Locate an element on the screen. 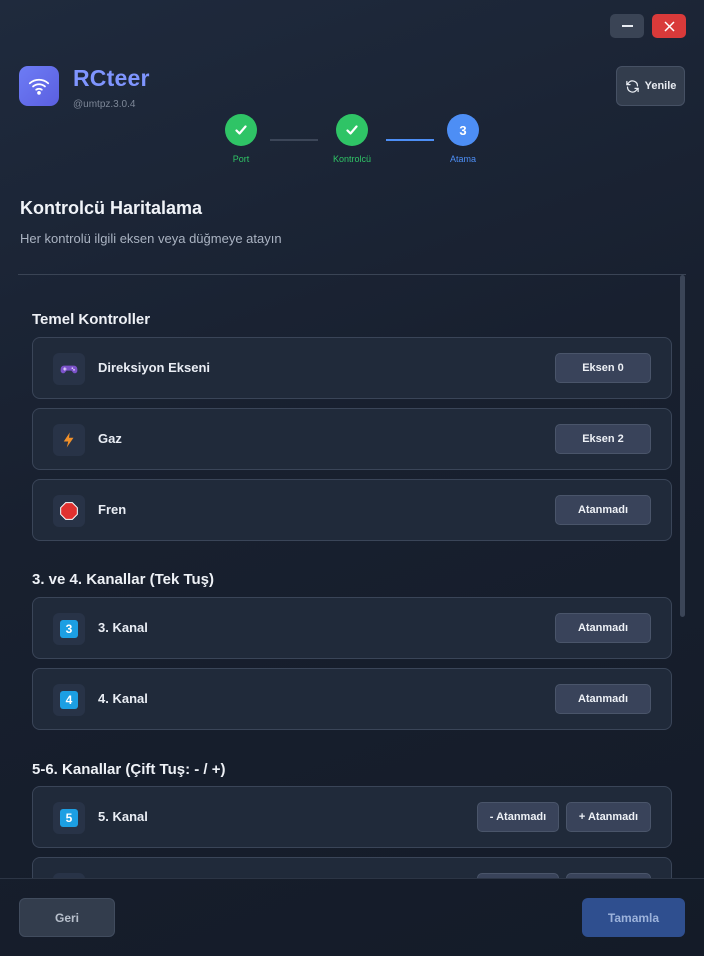  minimize-button is located at coordinates (627, 26).